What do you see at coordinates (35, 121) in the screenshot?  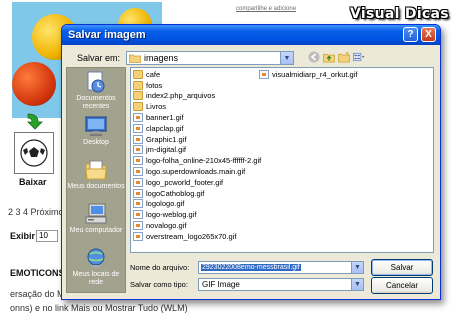 I see `green-arrow-icon` at bounding box center [35, 121].